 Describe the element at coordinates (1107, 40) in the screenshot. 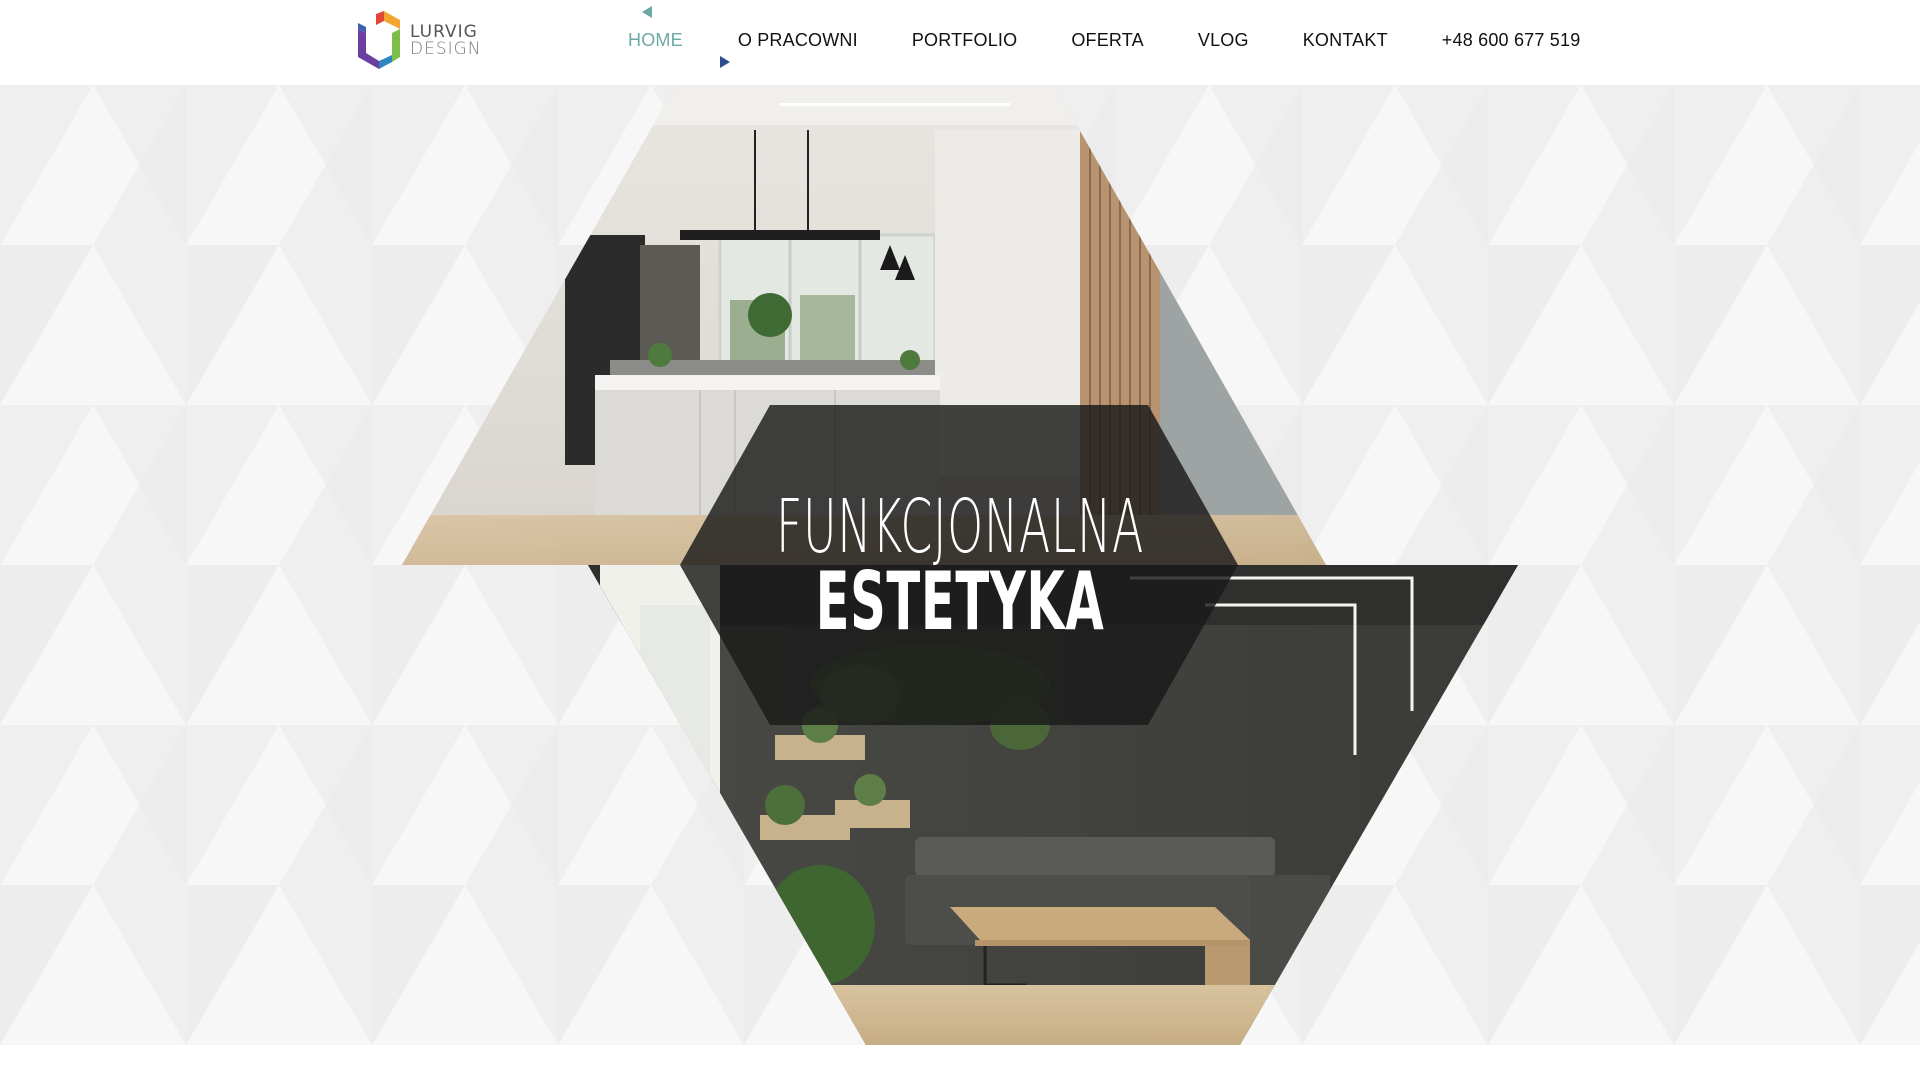

I see `nav-oferta: OFERTA` at that location.